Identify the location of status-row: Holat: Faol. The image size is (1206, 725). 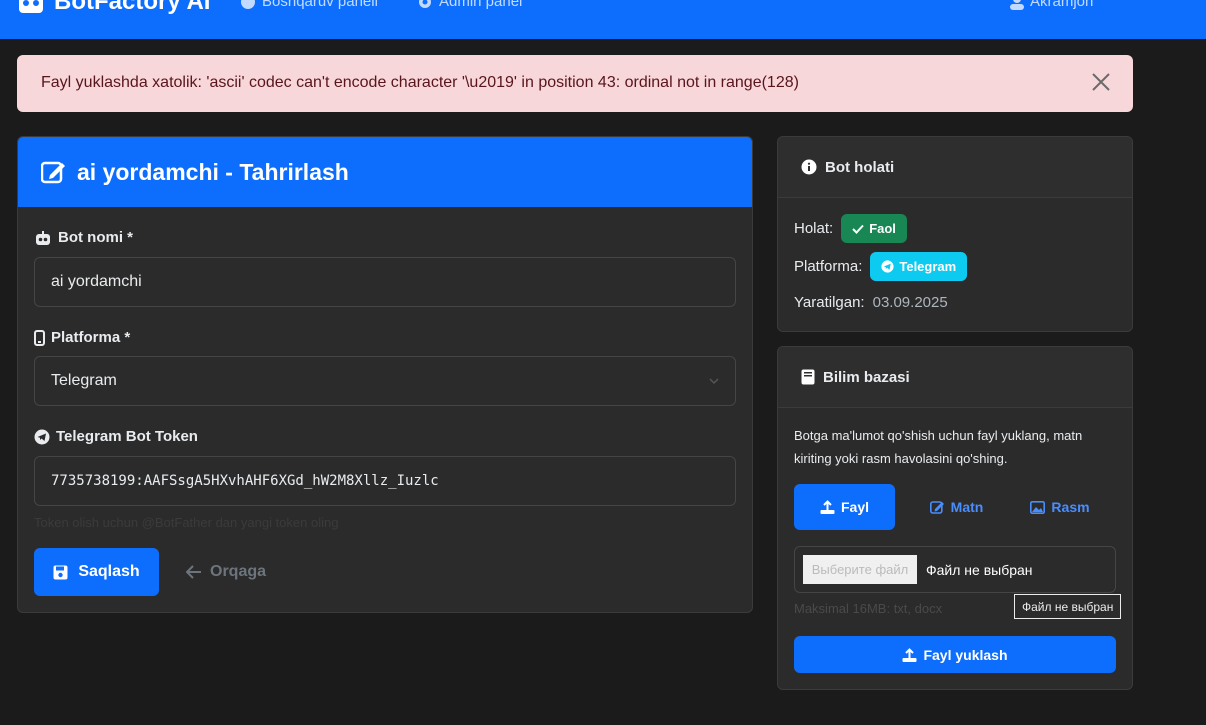
(850, 228).